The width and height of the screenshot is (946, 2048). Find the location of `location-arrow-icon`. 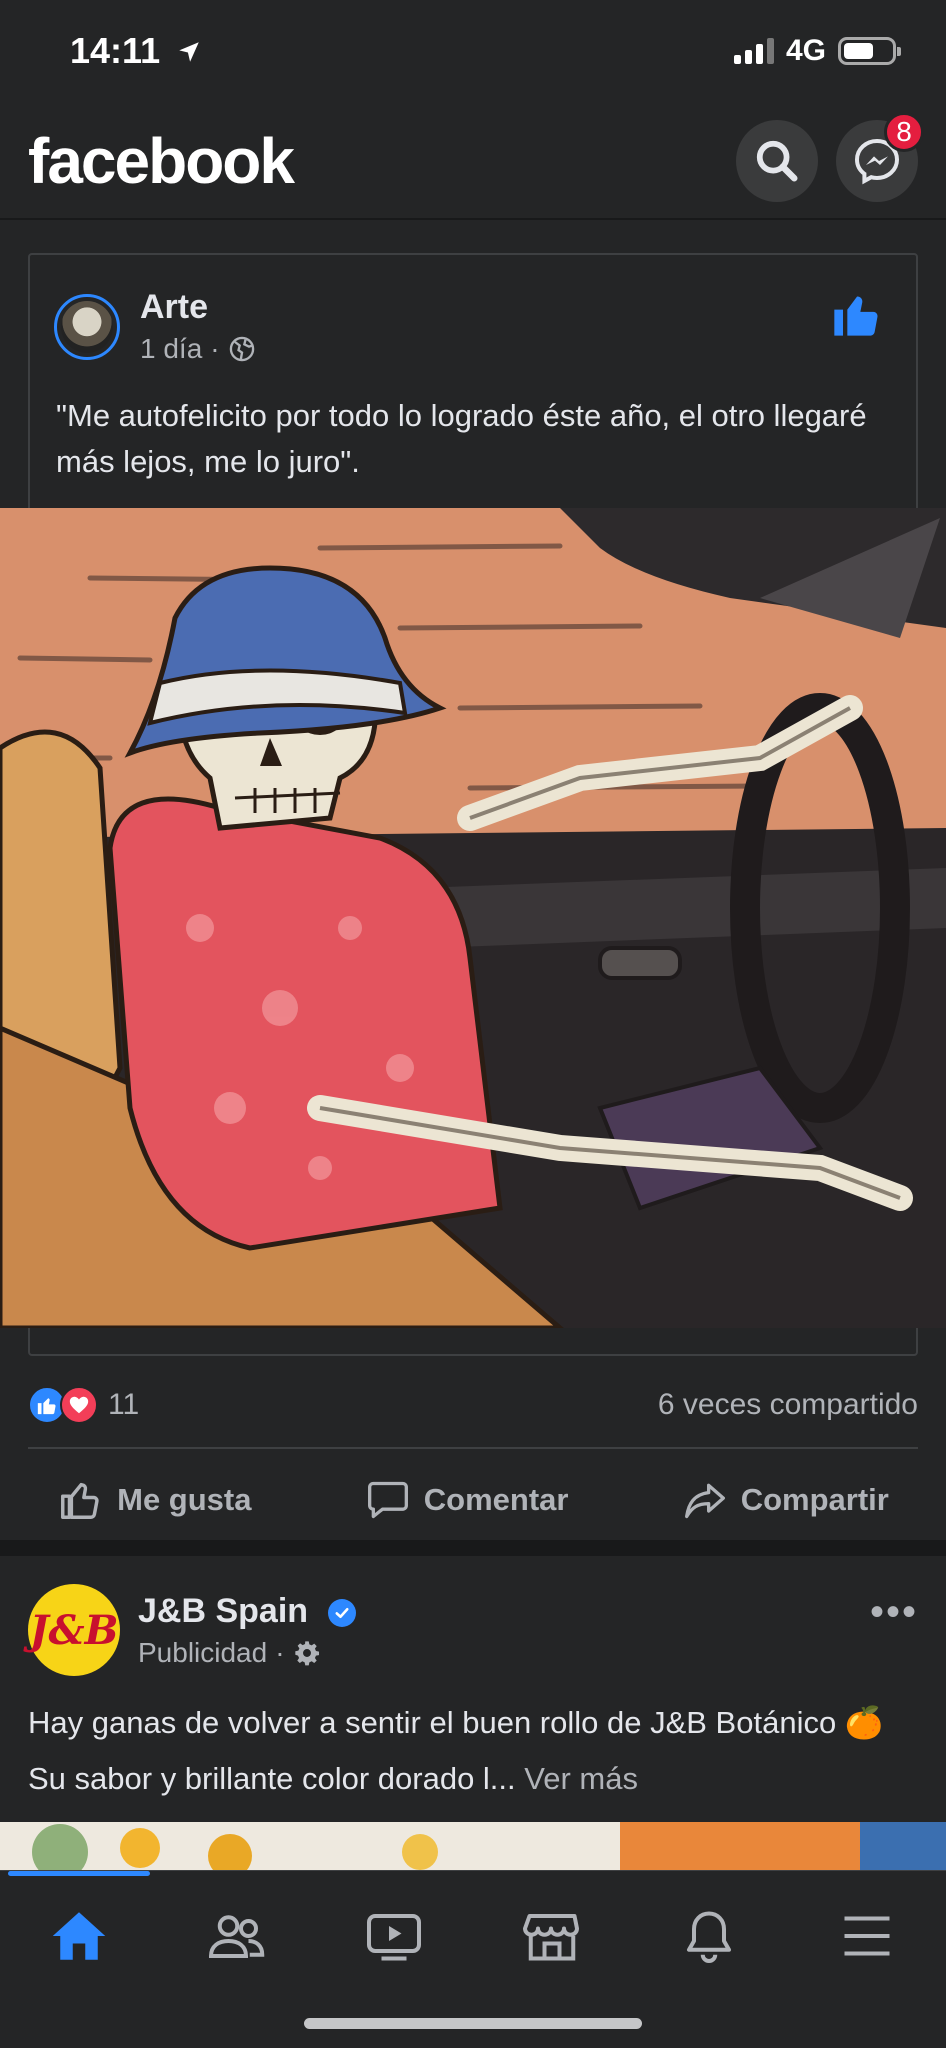

location-arrow-icon is located at coordinates (189, 52).